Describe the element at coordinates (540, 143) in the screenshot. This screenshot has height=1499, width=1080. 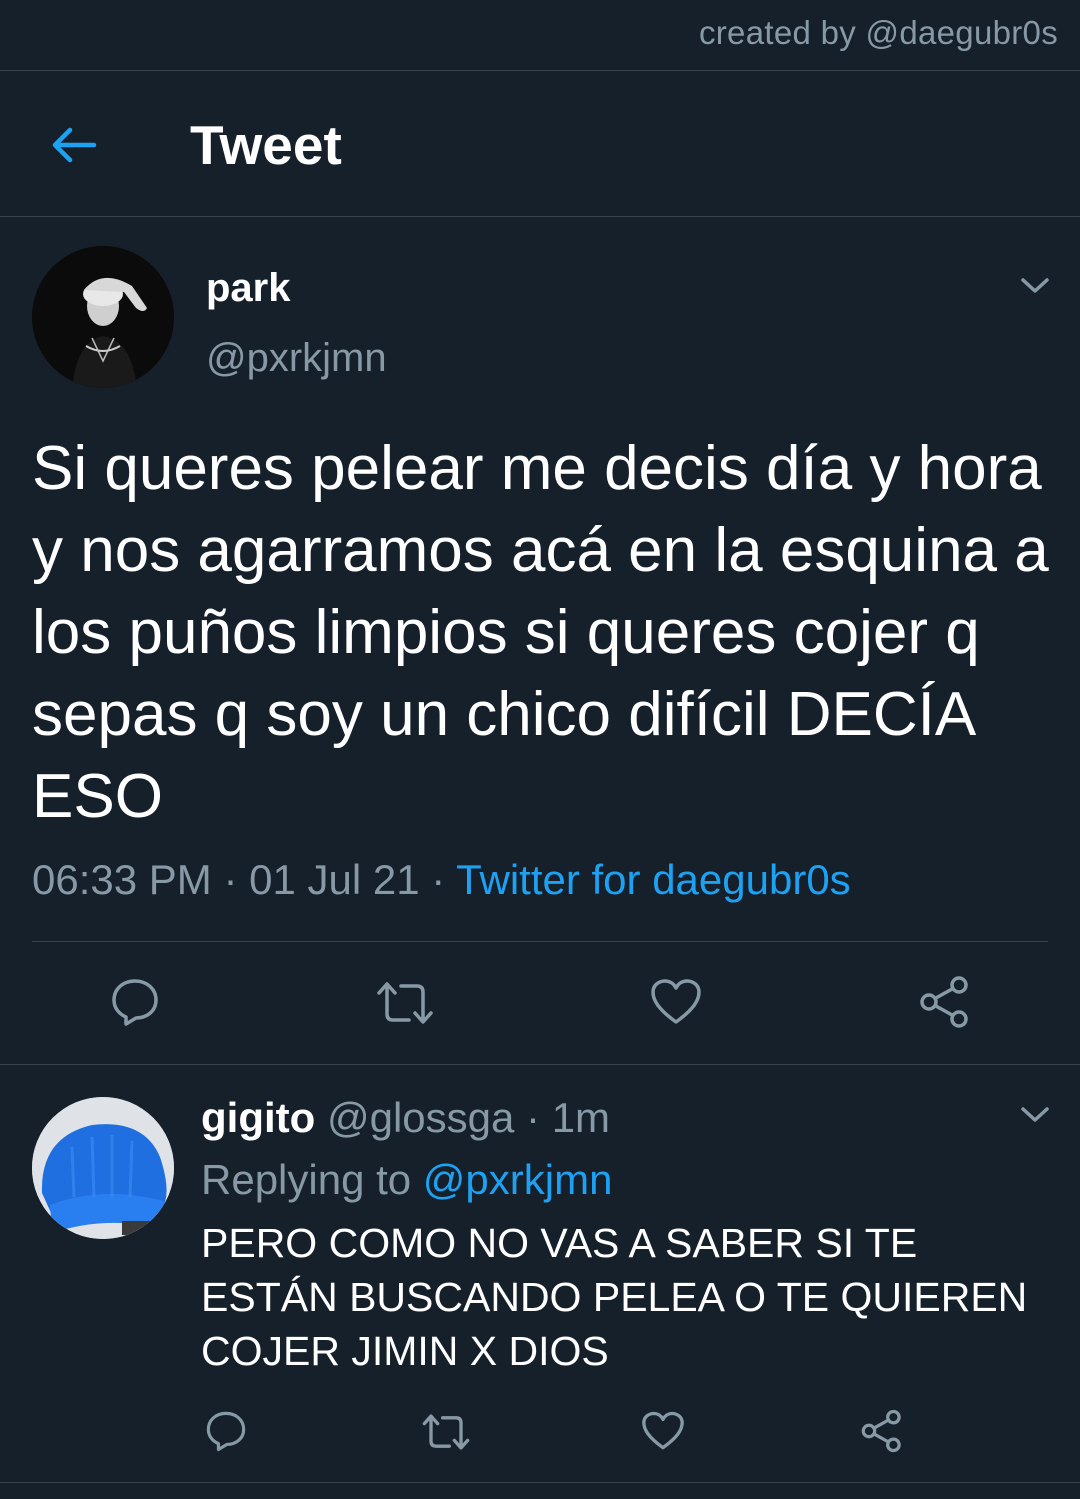
I see `top-bar: Tweet` at that location.